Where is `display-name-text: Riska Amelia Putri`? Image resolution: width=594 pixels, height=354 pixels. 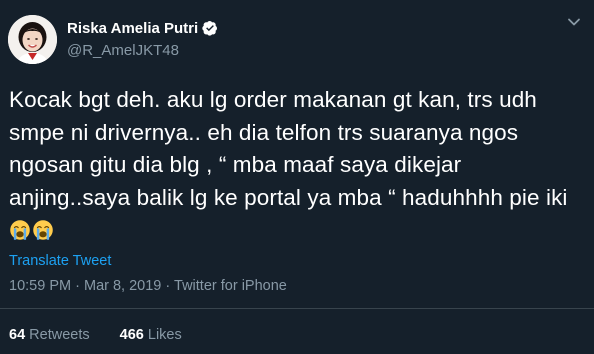 display-name-text: Riska Amelia Putri is located at coordinates (133, 28).